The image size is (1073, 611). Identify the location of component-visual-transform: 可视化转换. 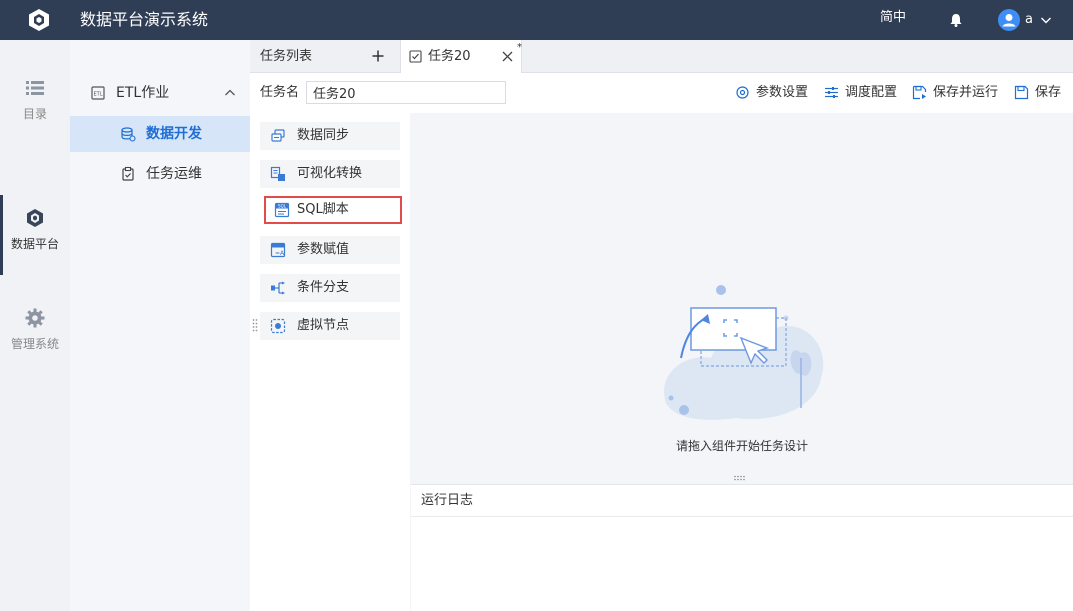
(330, 174).